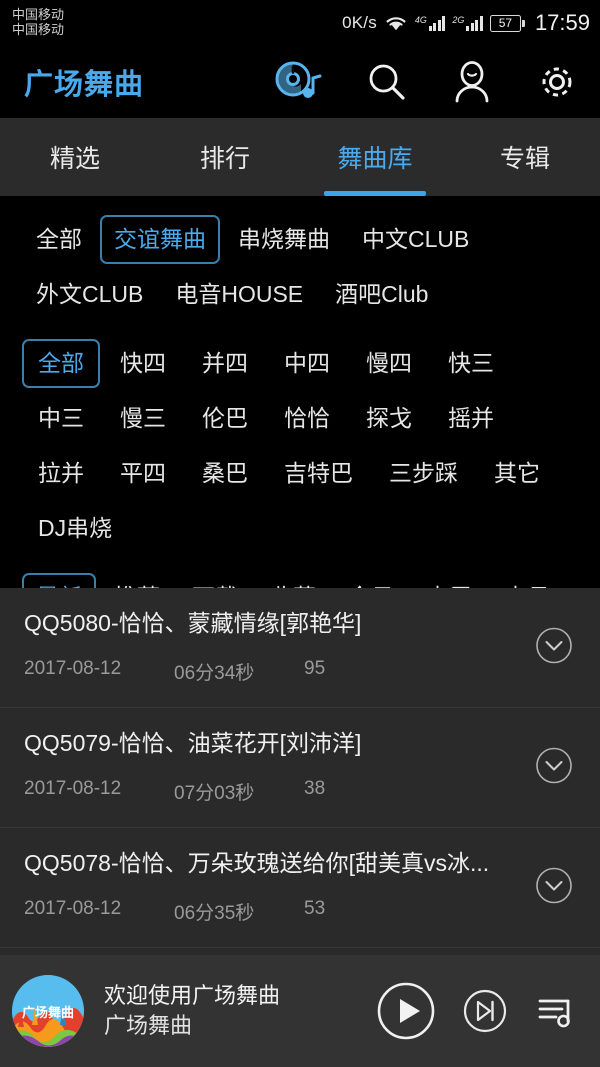 The image size is (600, 1067). What do you see at coordinates (143, 473) in the screenshot?
I see `filter-chip-genre-13: 平四` at bounding box center [143, 473].